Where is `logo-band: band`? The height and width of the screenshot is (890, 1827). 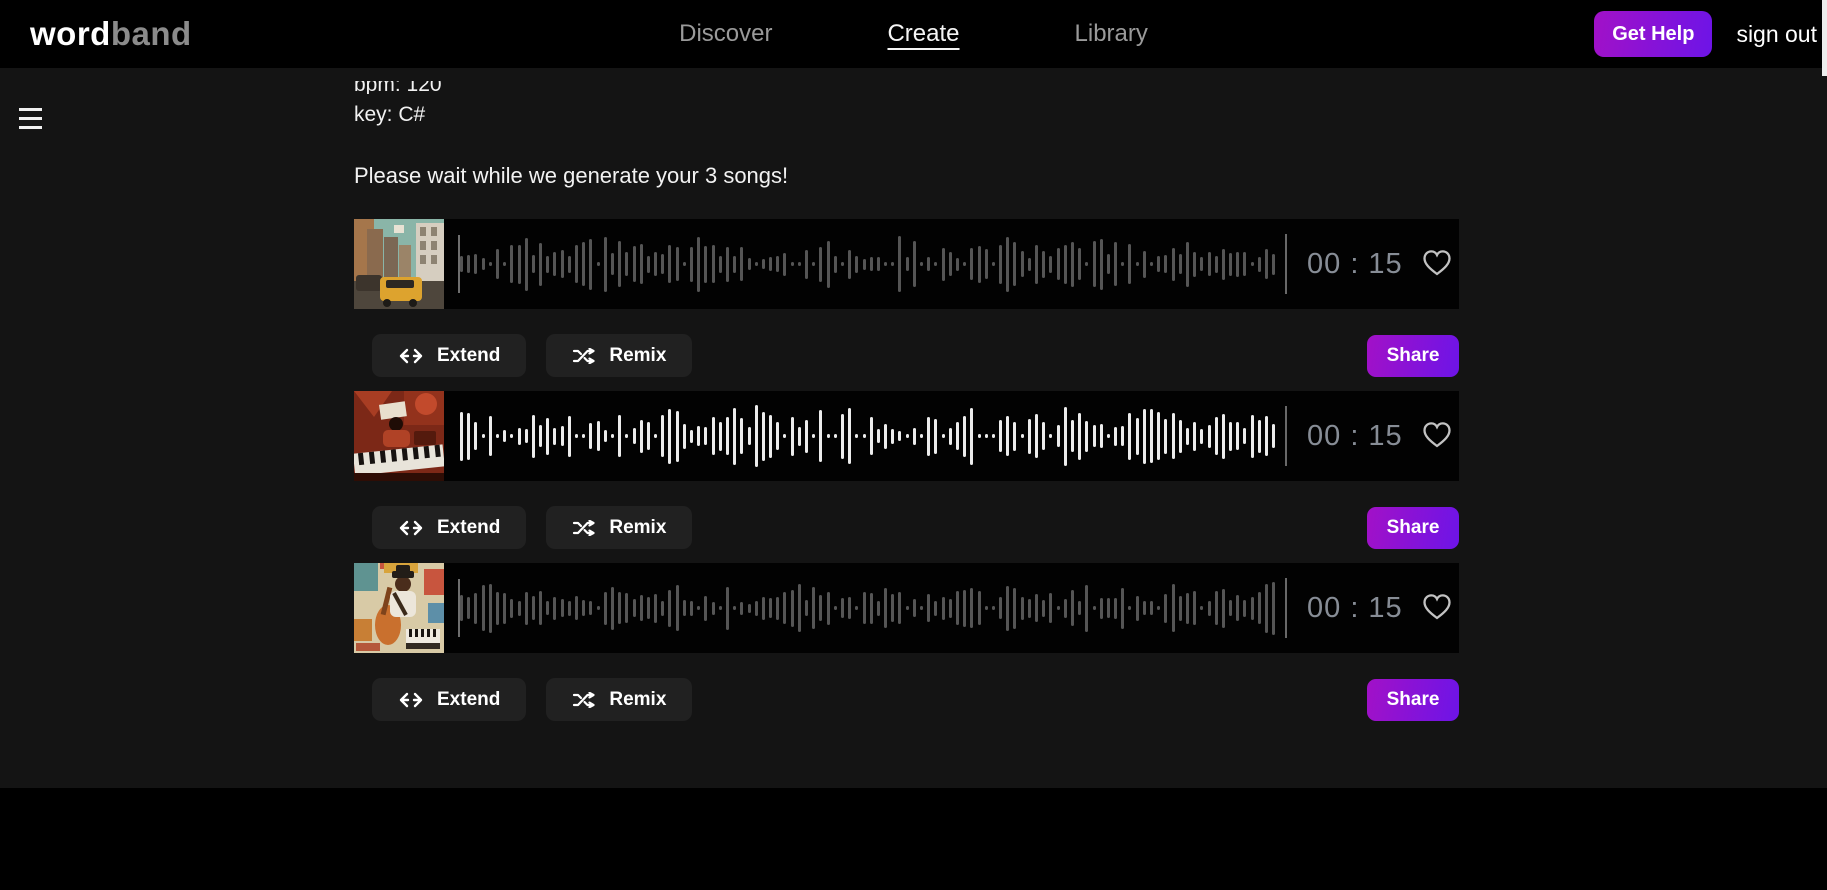
logo-band: band is located at coordinates (151, 33).